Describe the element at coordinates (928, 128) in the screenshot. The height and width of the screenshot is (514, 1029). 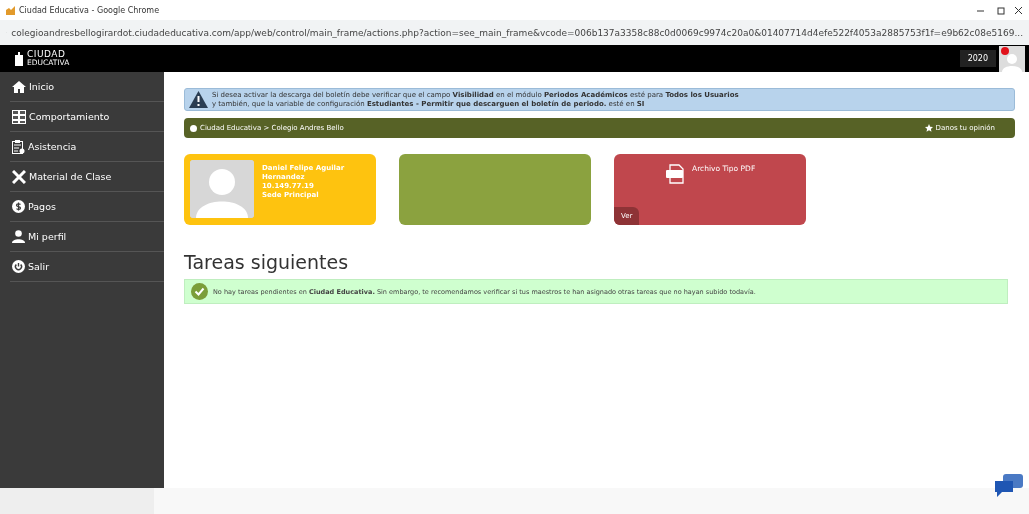
I see `star-icon` at that location.